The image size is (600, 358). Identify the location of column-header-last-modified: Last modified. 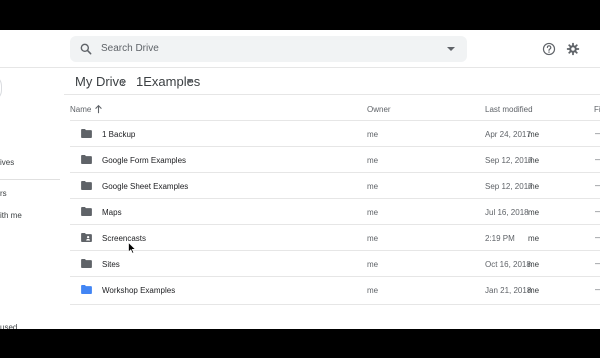
(509, 109).